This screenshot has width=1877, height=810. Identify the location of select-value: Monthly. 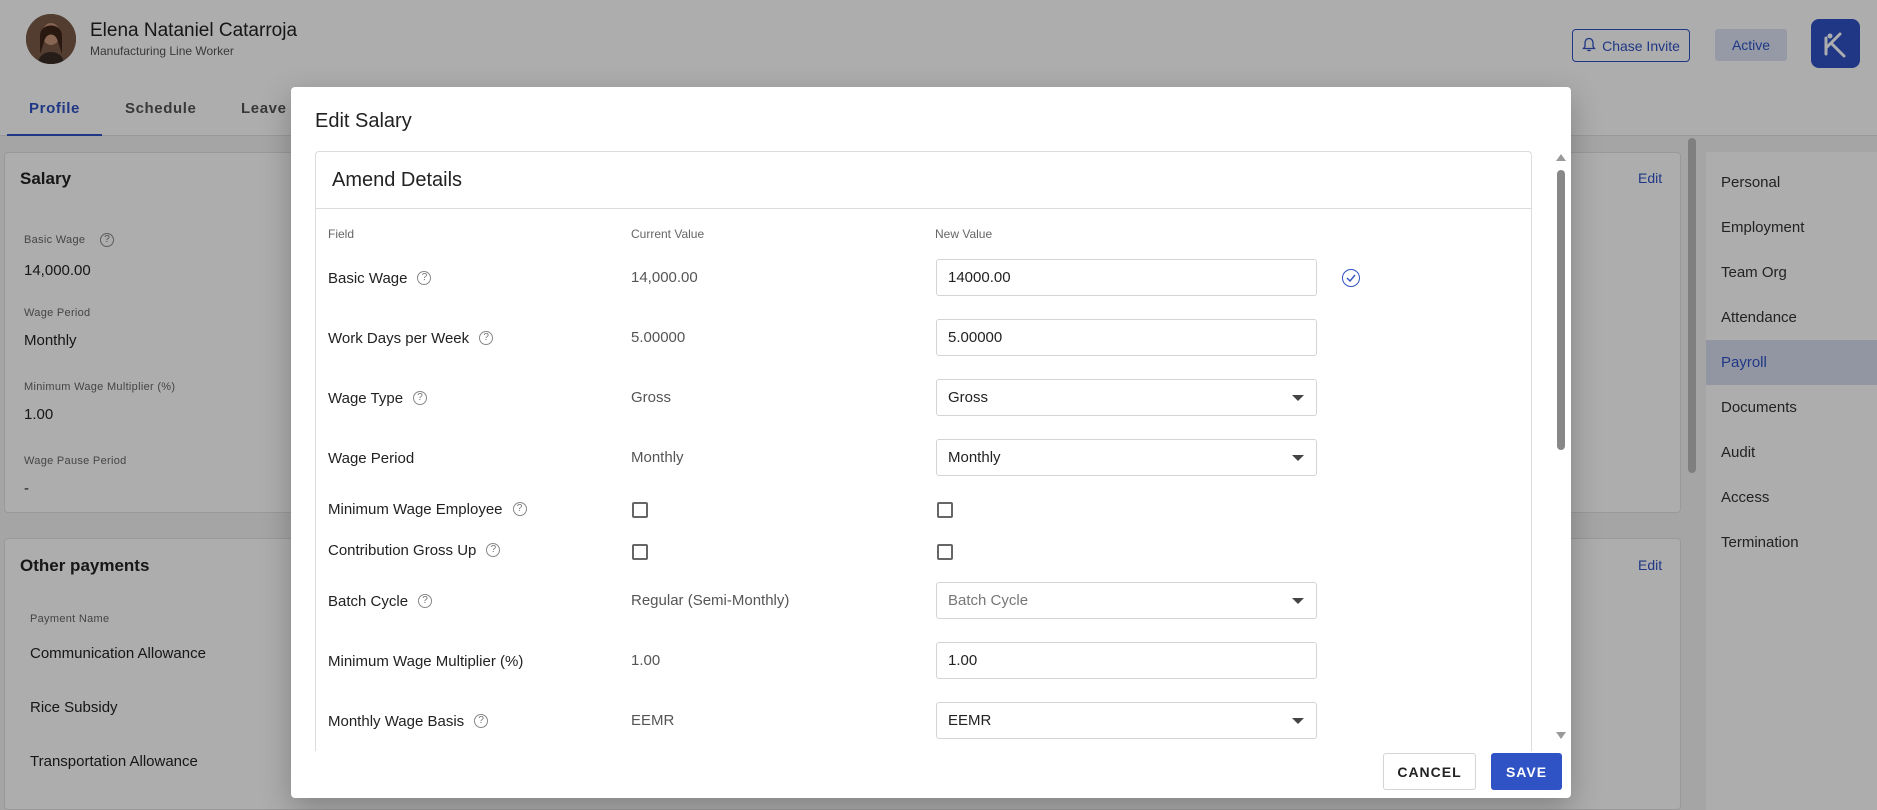
(974, 457).